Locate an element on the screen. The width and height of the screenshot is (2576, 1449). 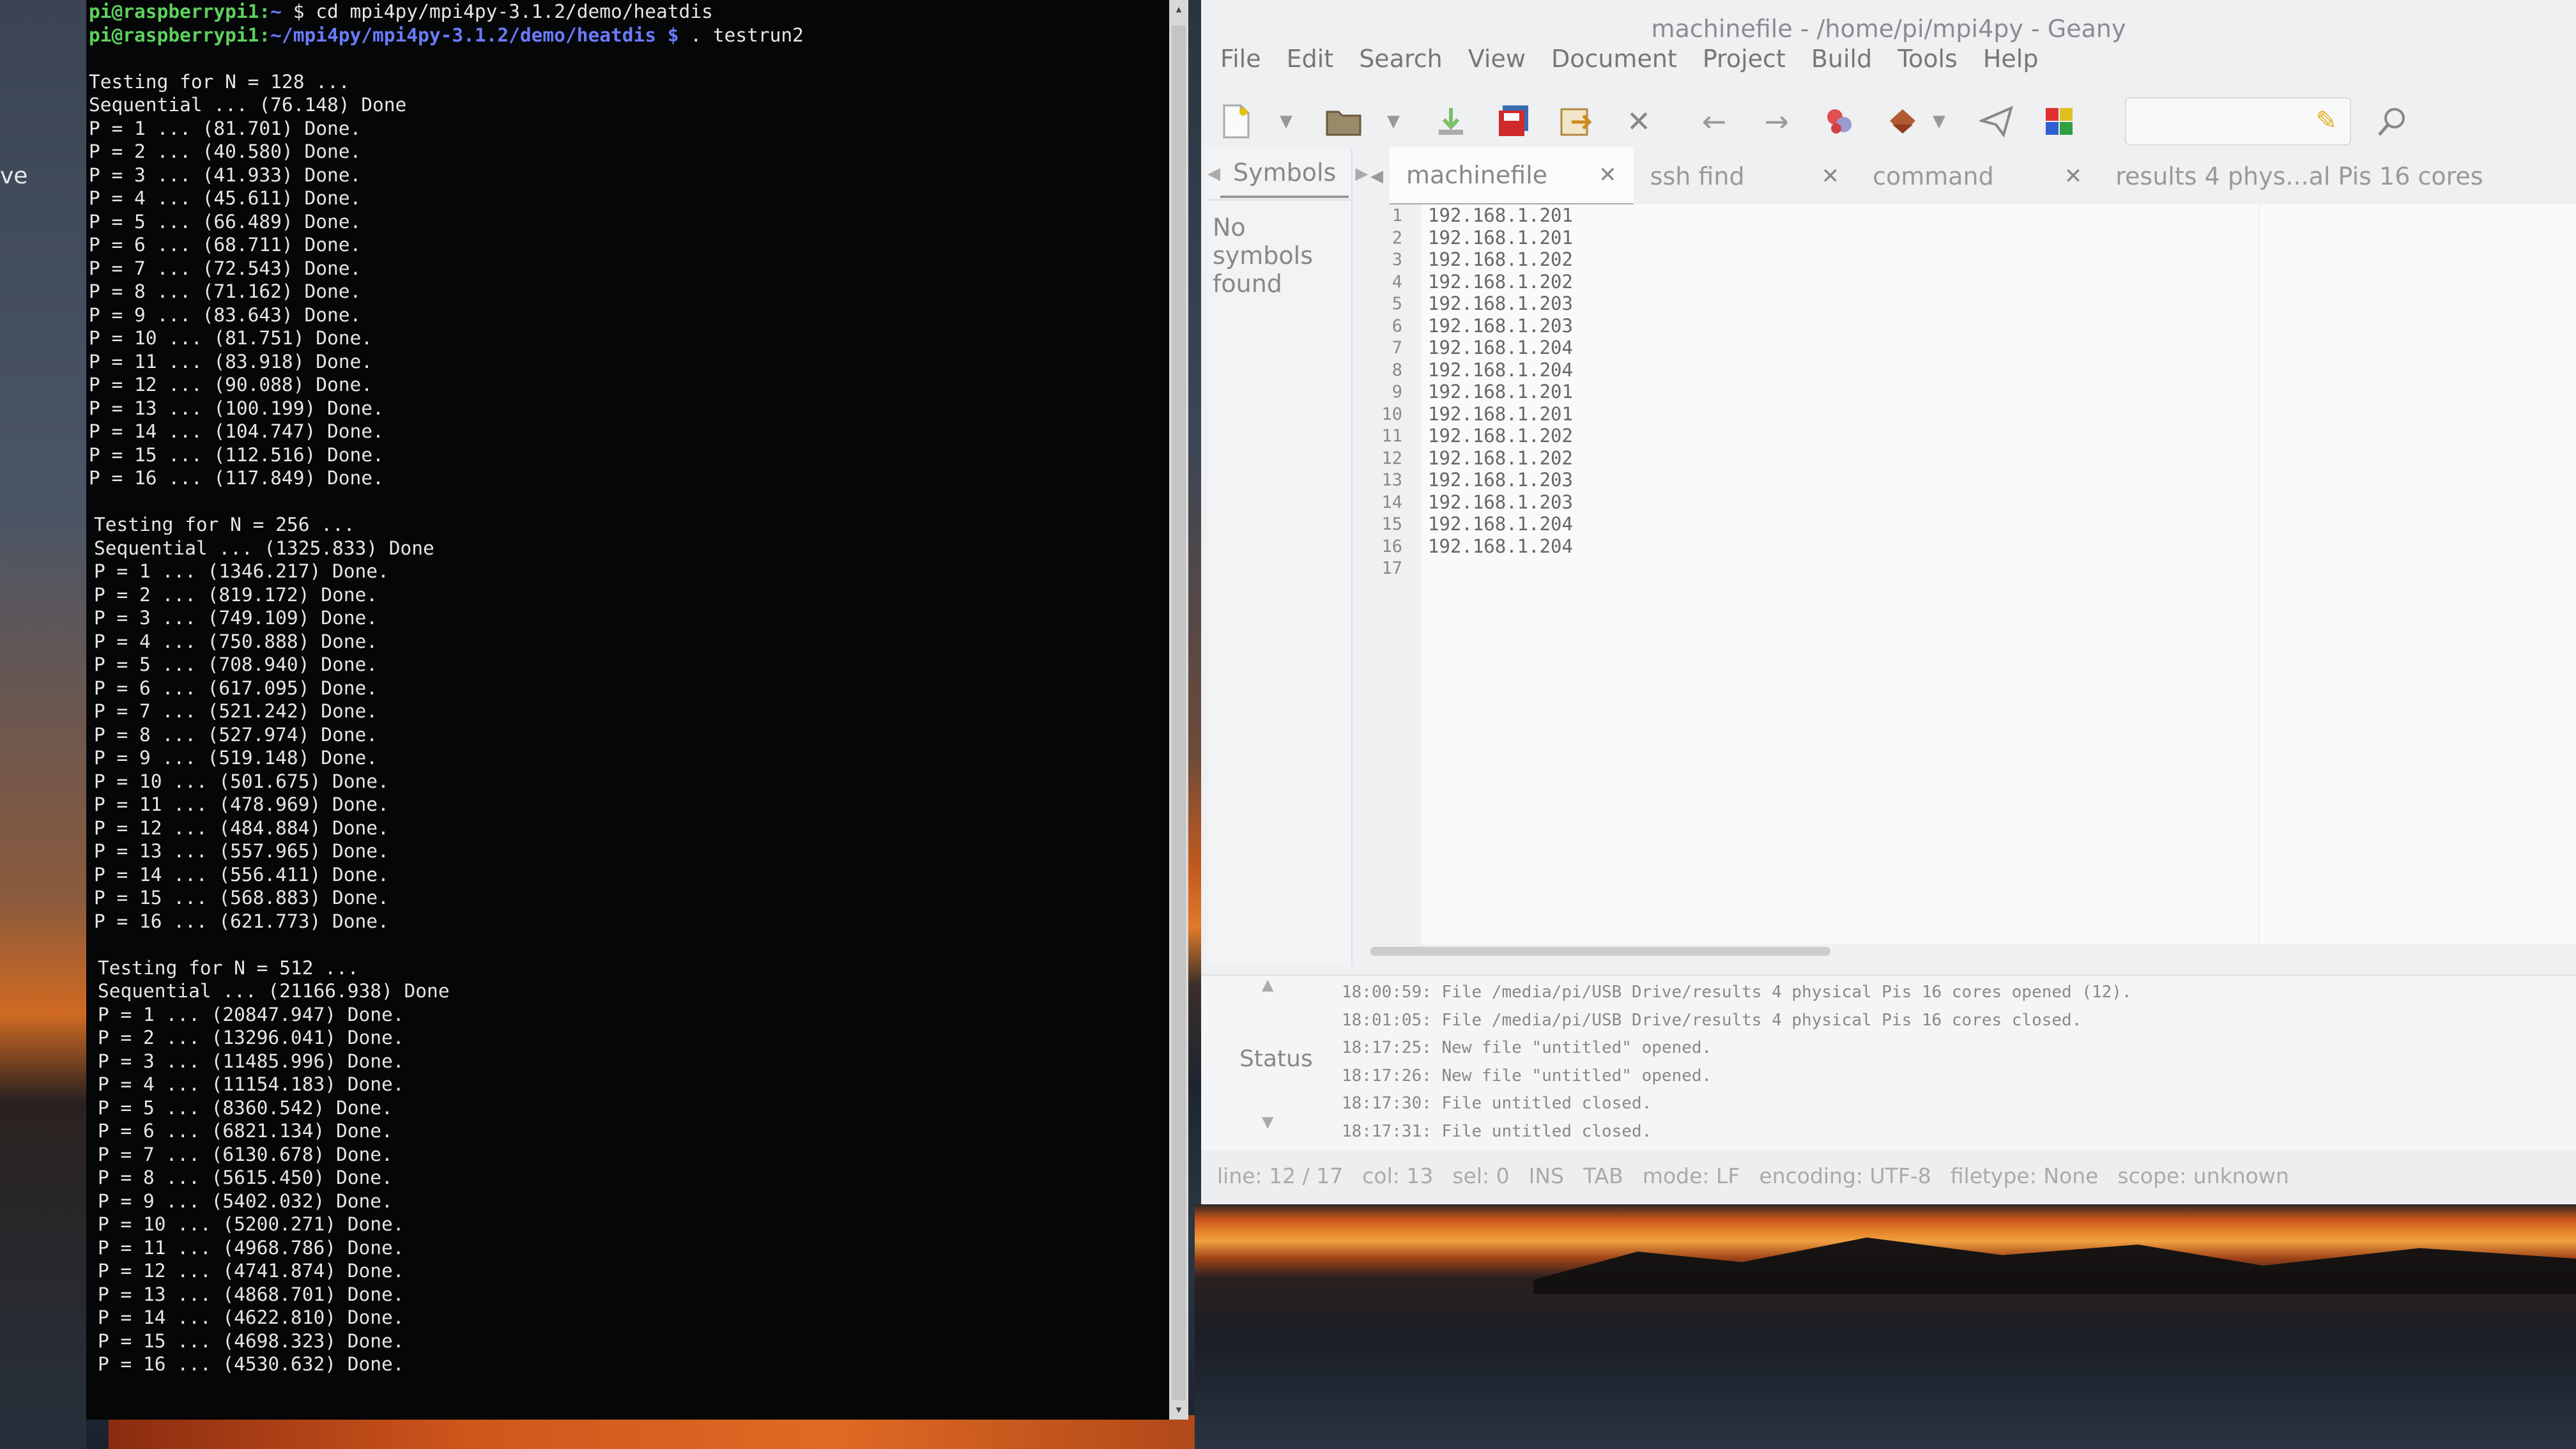
terminal-line: P = 8 ... (71.162) Done. is located at coordinates (225, 291).